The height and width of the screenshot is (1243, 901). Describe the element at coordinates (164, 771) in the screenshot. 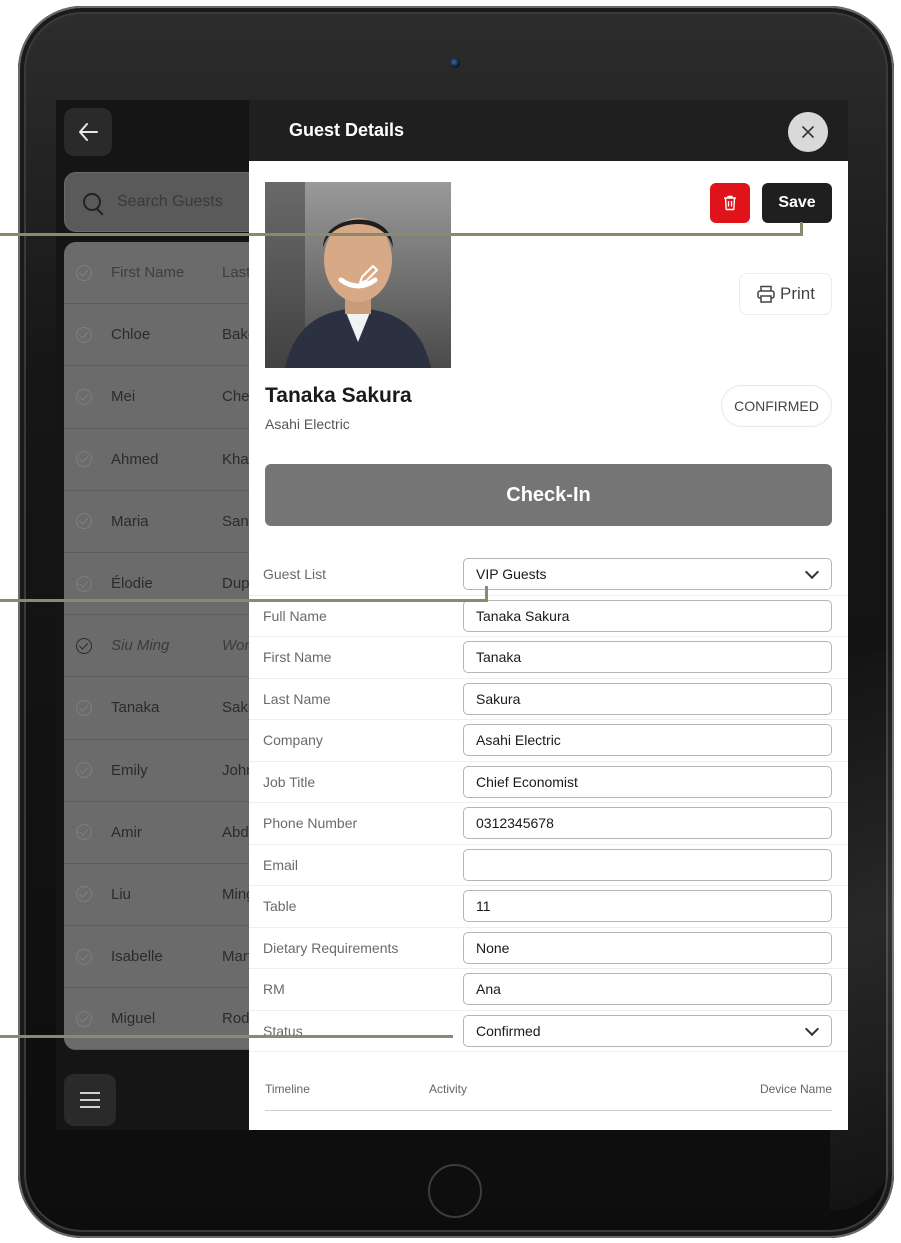

I see `list-item: Emily Johnson` at that location.